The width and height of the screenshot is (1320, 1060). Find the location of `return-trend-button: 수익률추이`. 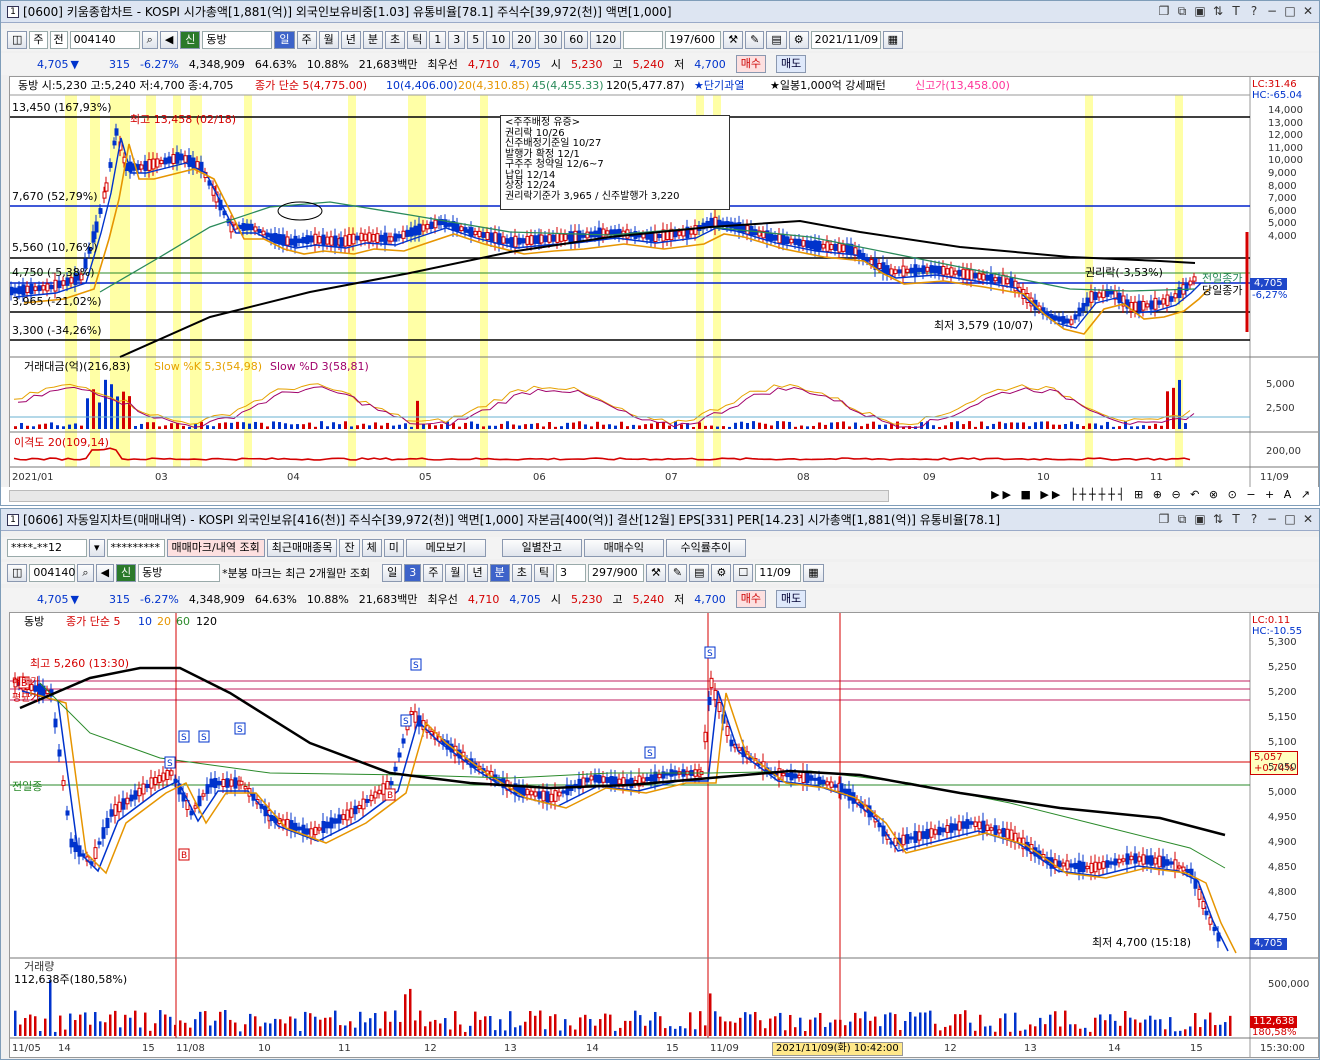

return-trend-button: 수익률추이 is located at coordinates (705, 548).